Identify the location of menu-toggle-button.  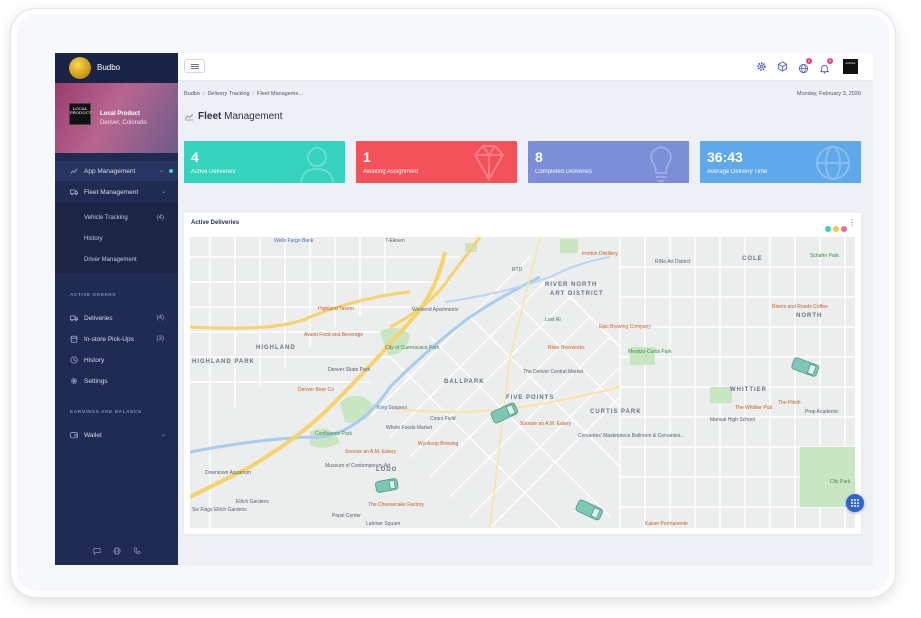
(194, 66).